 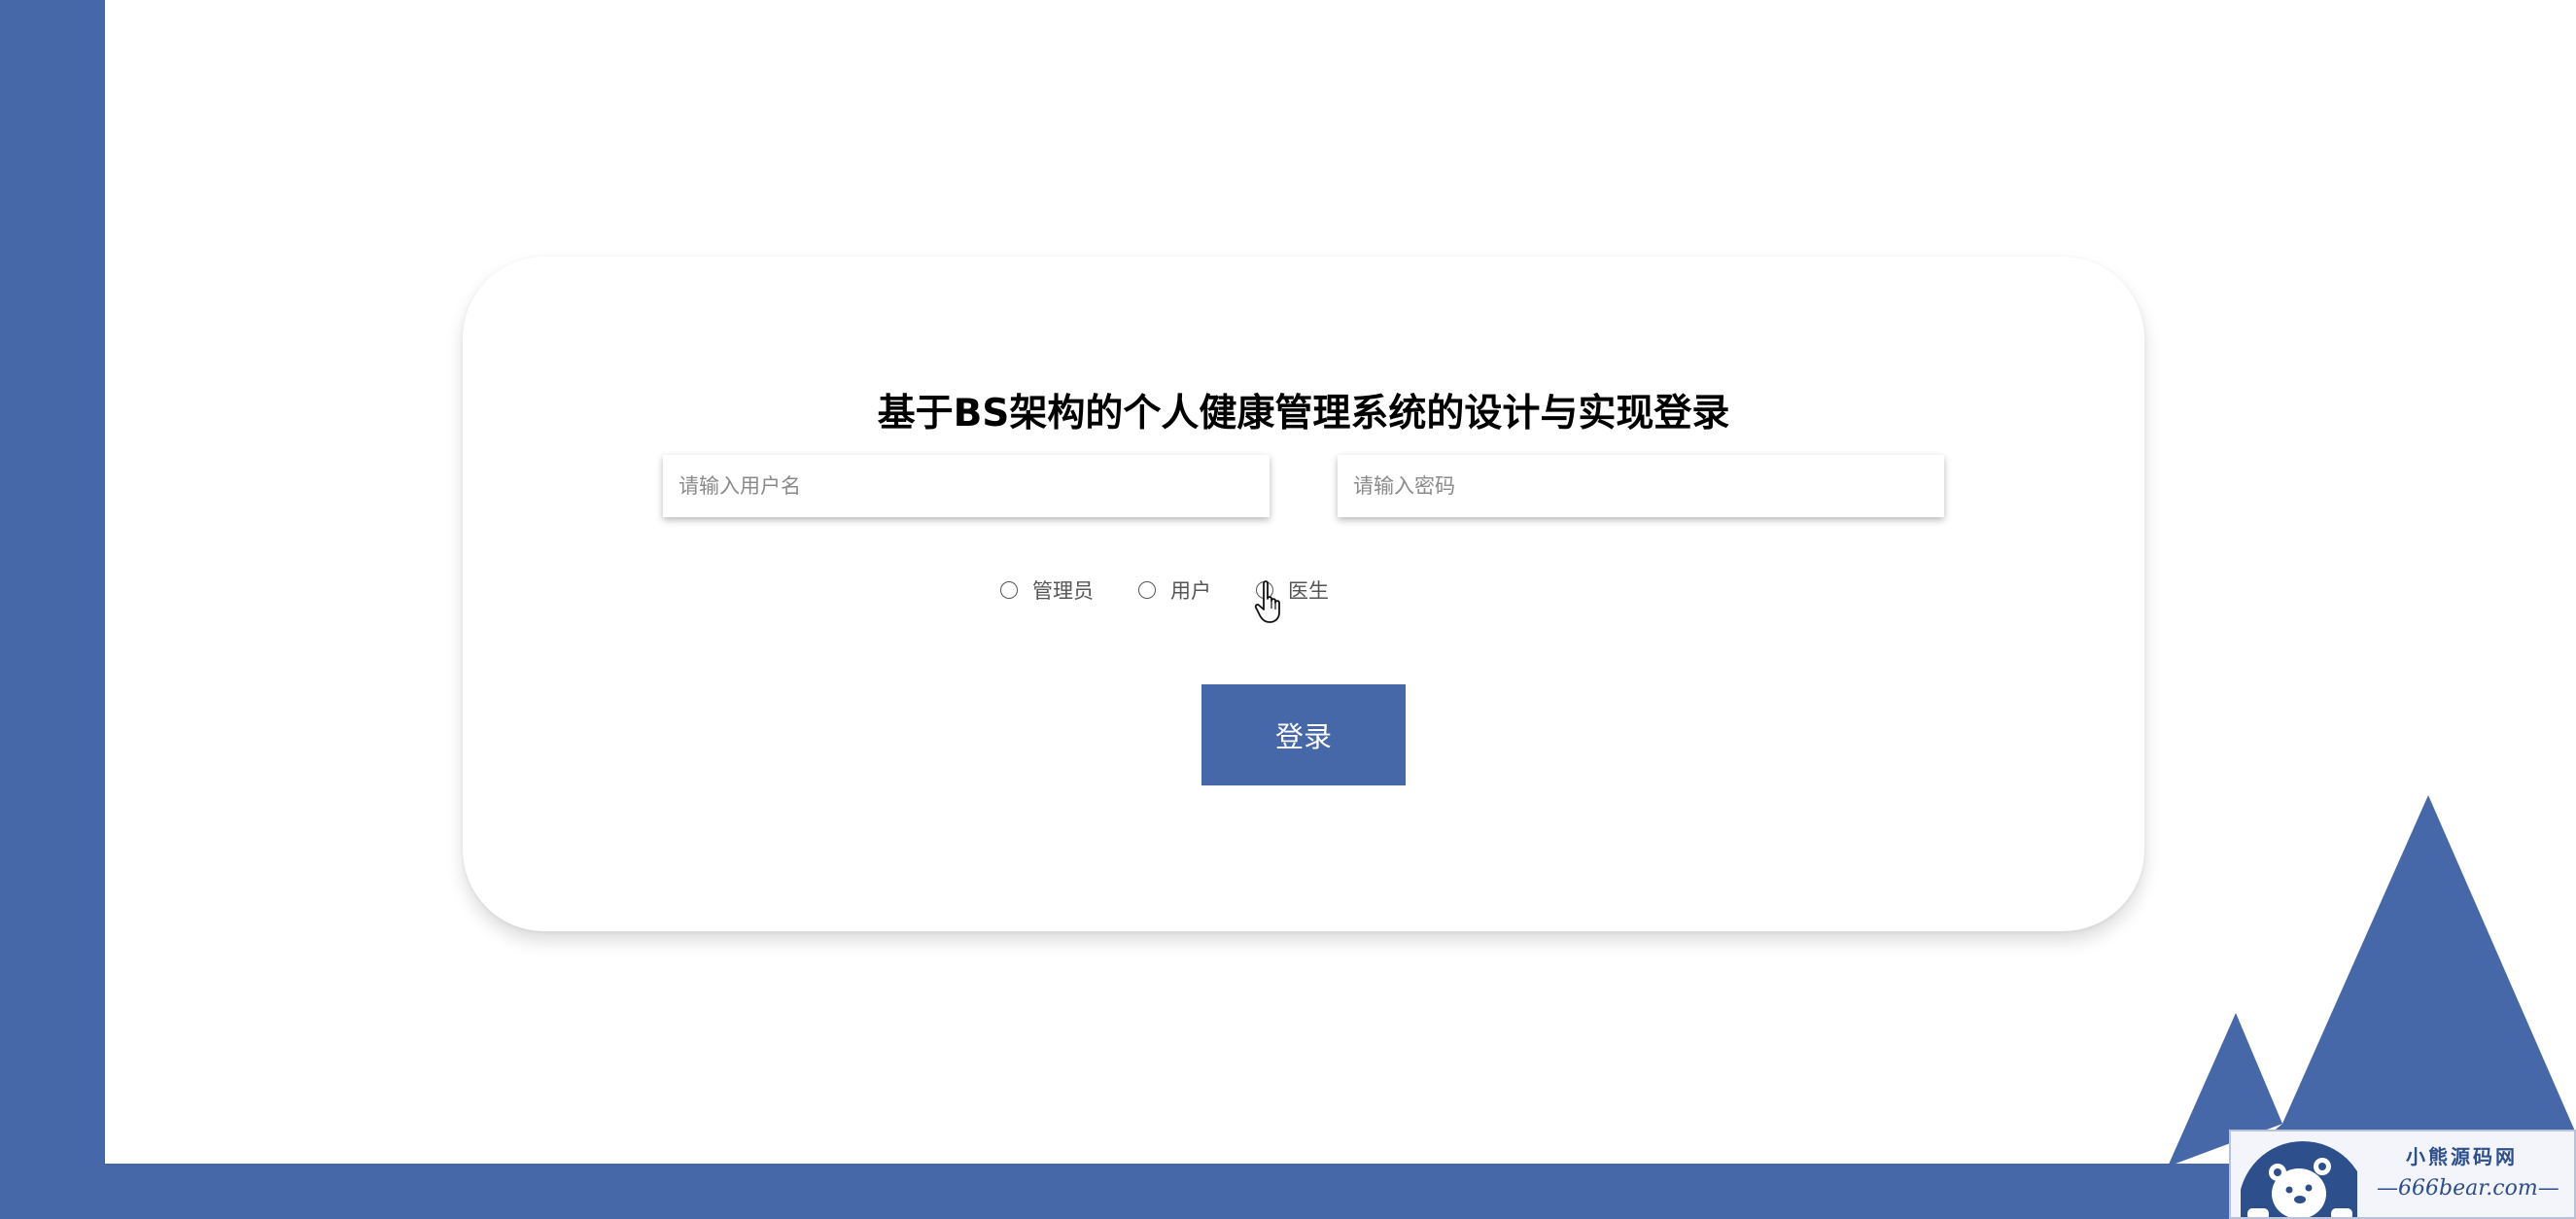 I want to click on role-option-user: 用户, so click(x=1175, y=590).